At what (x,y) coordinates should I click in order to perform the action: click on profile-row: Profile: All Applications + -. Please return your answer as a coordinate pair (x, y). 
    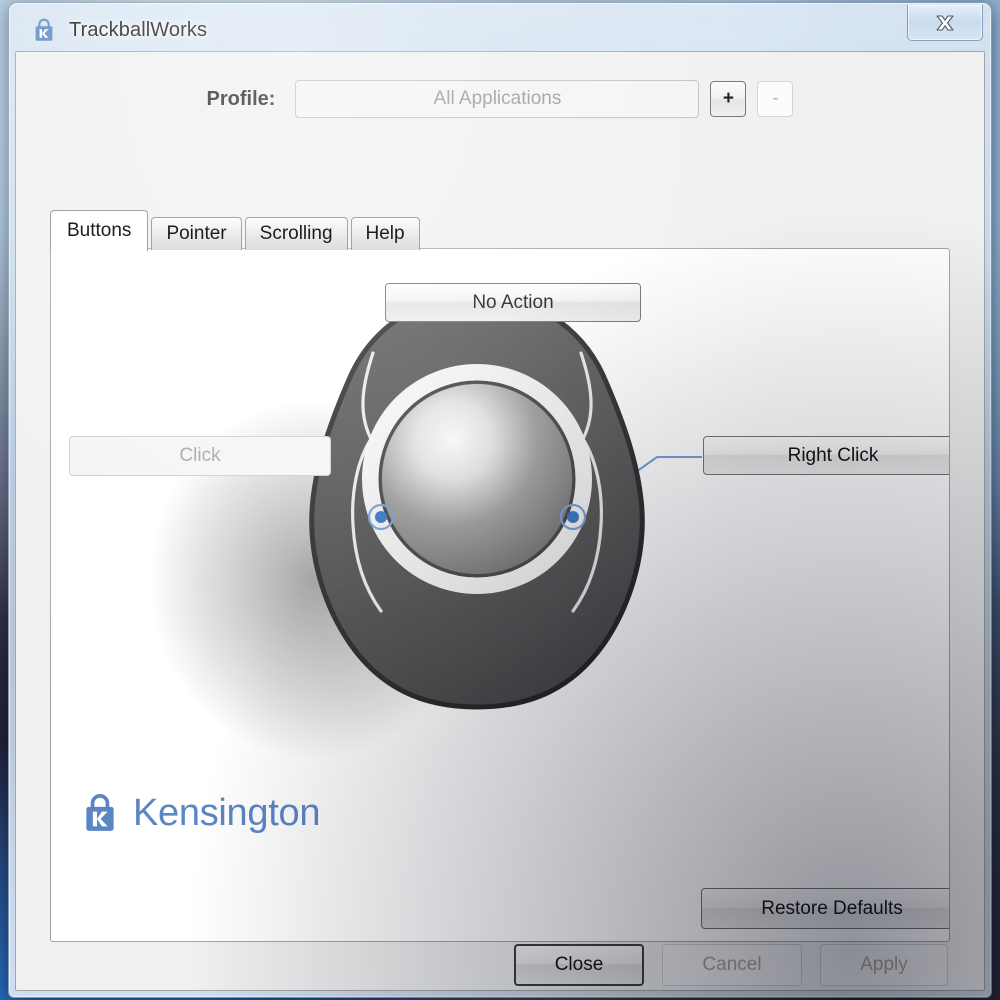
    Looking at the image, I should click on (500, 99).